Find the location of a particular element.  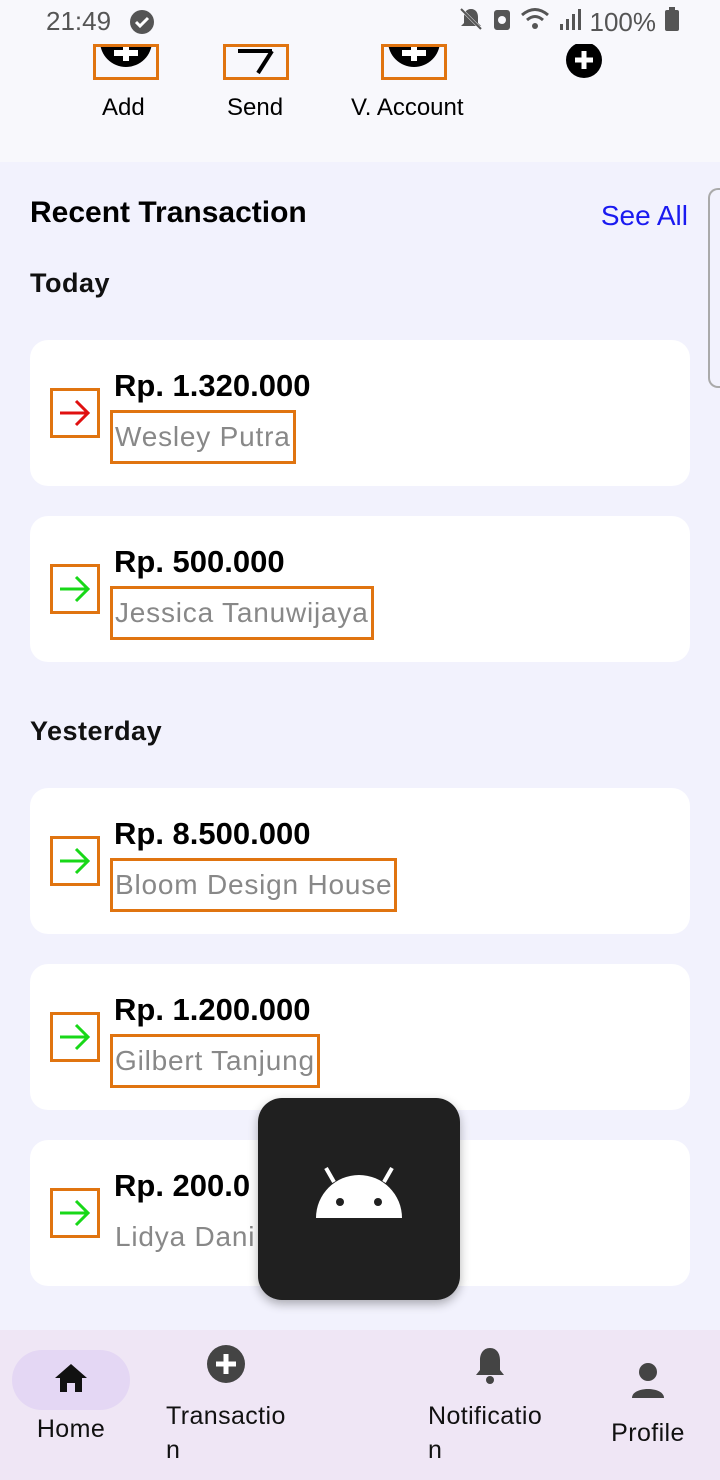

android-icon is located at coordinates (359, 1192).